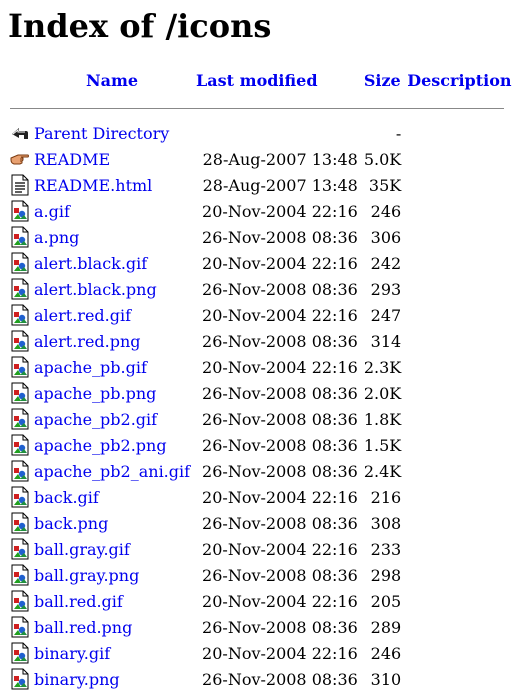 The height and width of the screenshot is (692, 519). What do you see at coordinates (262, 497) in the screenshot?
I see `table-row: back.gif 20-Nov-2004 22:16 216` at bounding box center [262, 497].